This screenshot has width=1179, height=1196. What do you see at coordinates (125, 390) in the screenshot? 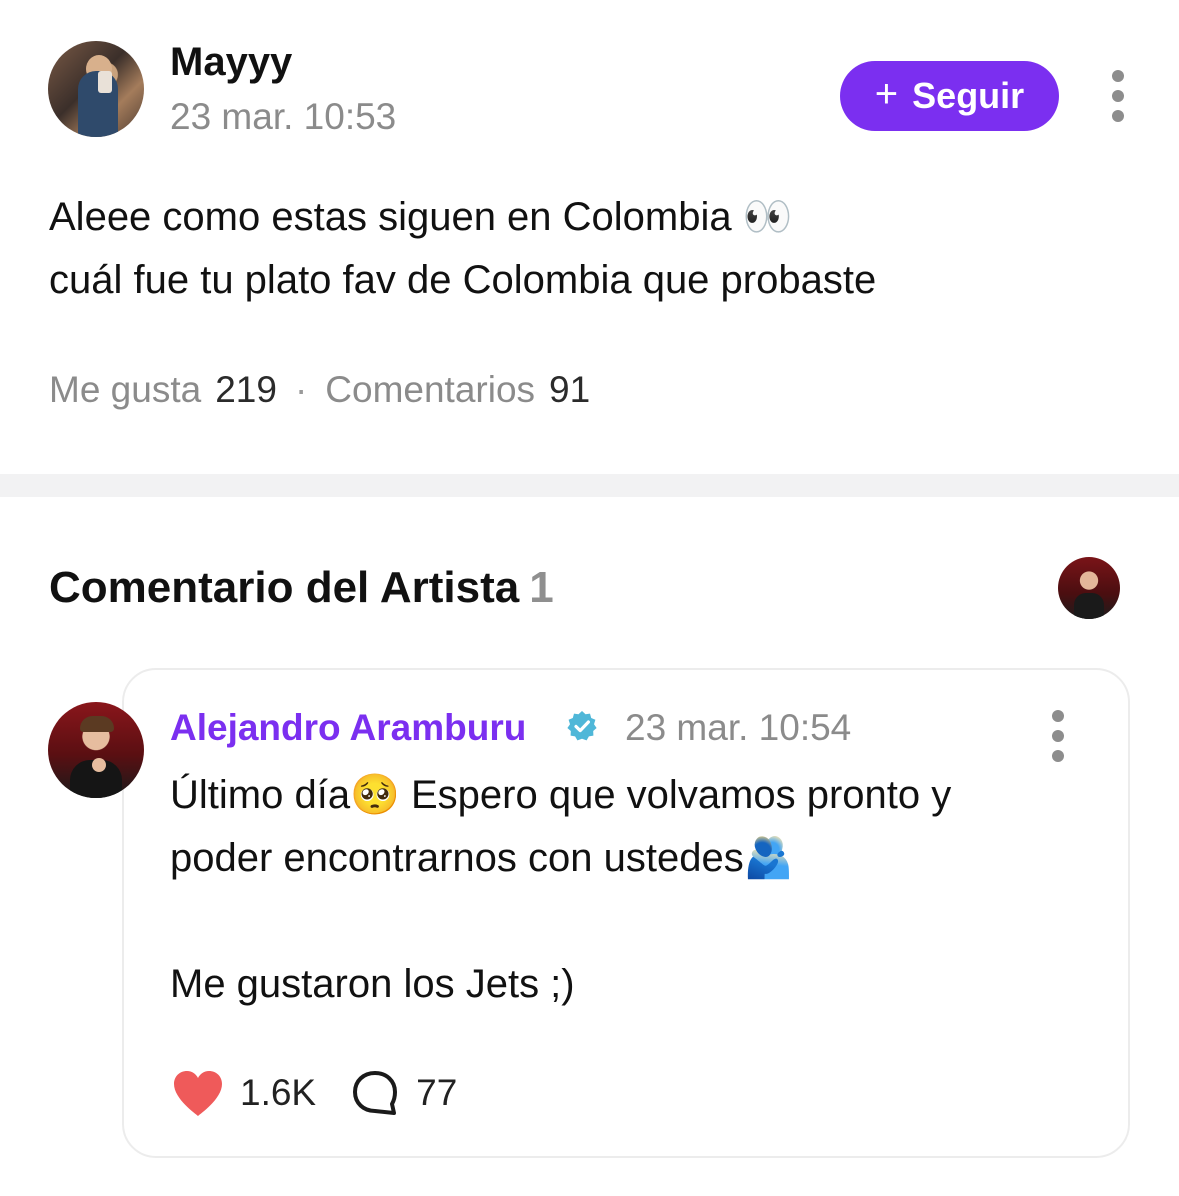
I see `likes-label: Me gusta` at bounding box center [125, 390].